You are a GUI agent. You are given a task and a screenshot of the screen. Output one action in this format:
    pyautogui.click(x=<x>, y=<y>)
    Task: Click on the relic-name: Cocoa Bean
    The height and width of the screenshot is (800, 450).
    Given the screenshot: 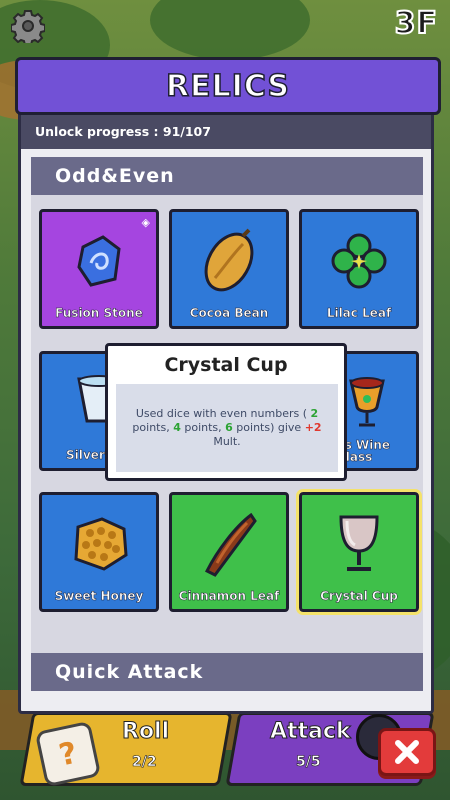 What is the action you would take?
    pyautogui.click(x=229, y=313)
    